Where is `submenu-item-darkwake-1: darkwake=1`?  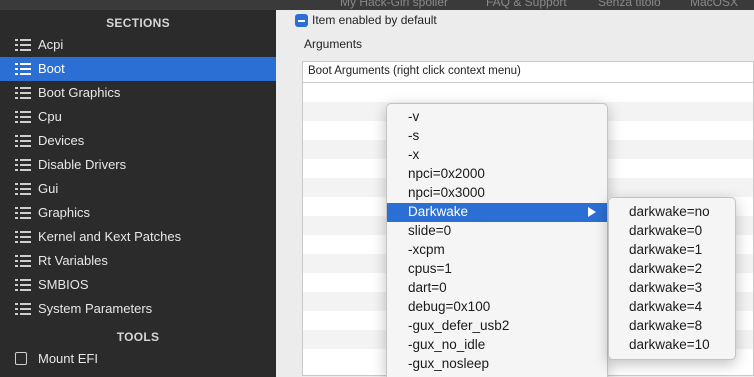 submenu-item-darkwake-1: darkwake=1 is located at coordinates (672, 250).